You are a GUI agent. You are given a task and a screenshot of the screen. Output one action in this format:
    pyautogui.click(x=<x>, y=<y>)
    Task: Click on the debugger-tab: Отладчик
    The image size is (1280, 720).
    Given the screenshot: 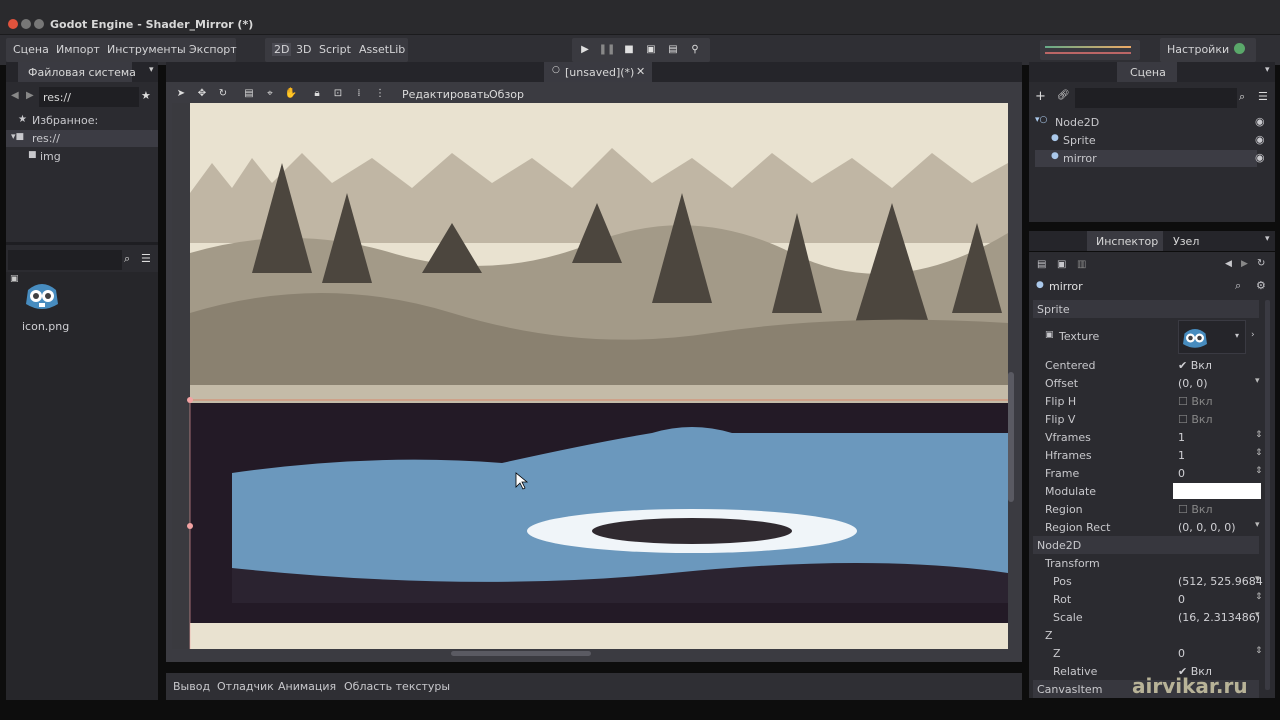 What is the action you would take?
    pyautogui.click(x=245, y=686)
    